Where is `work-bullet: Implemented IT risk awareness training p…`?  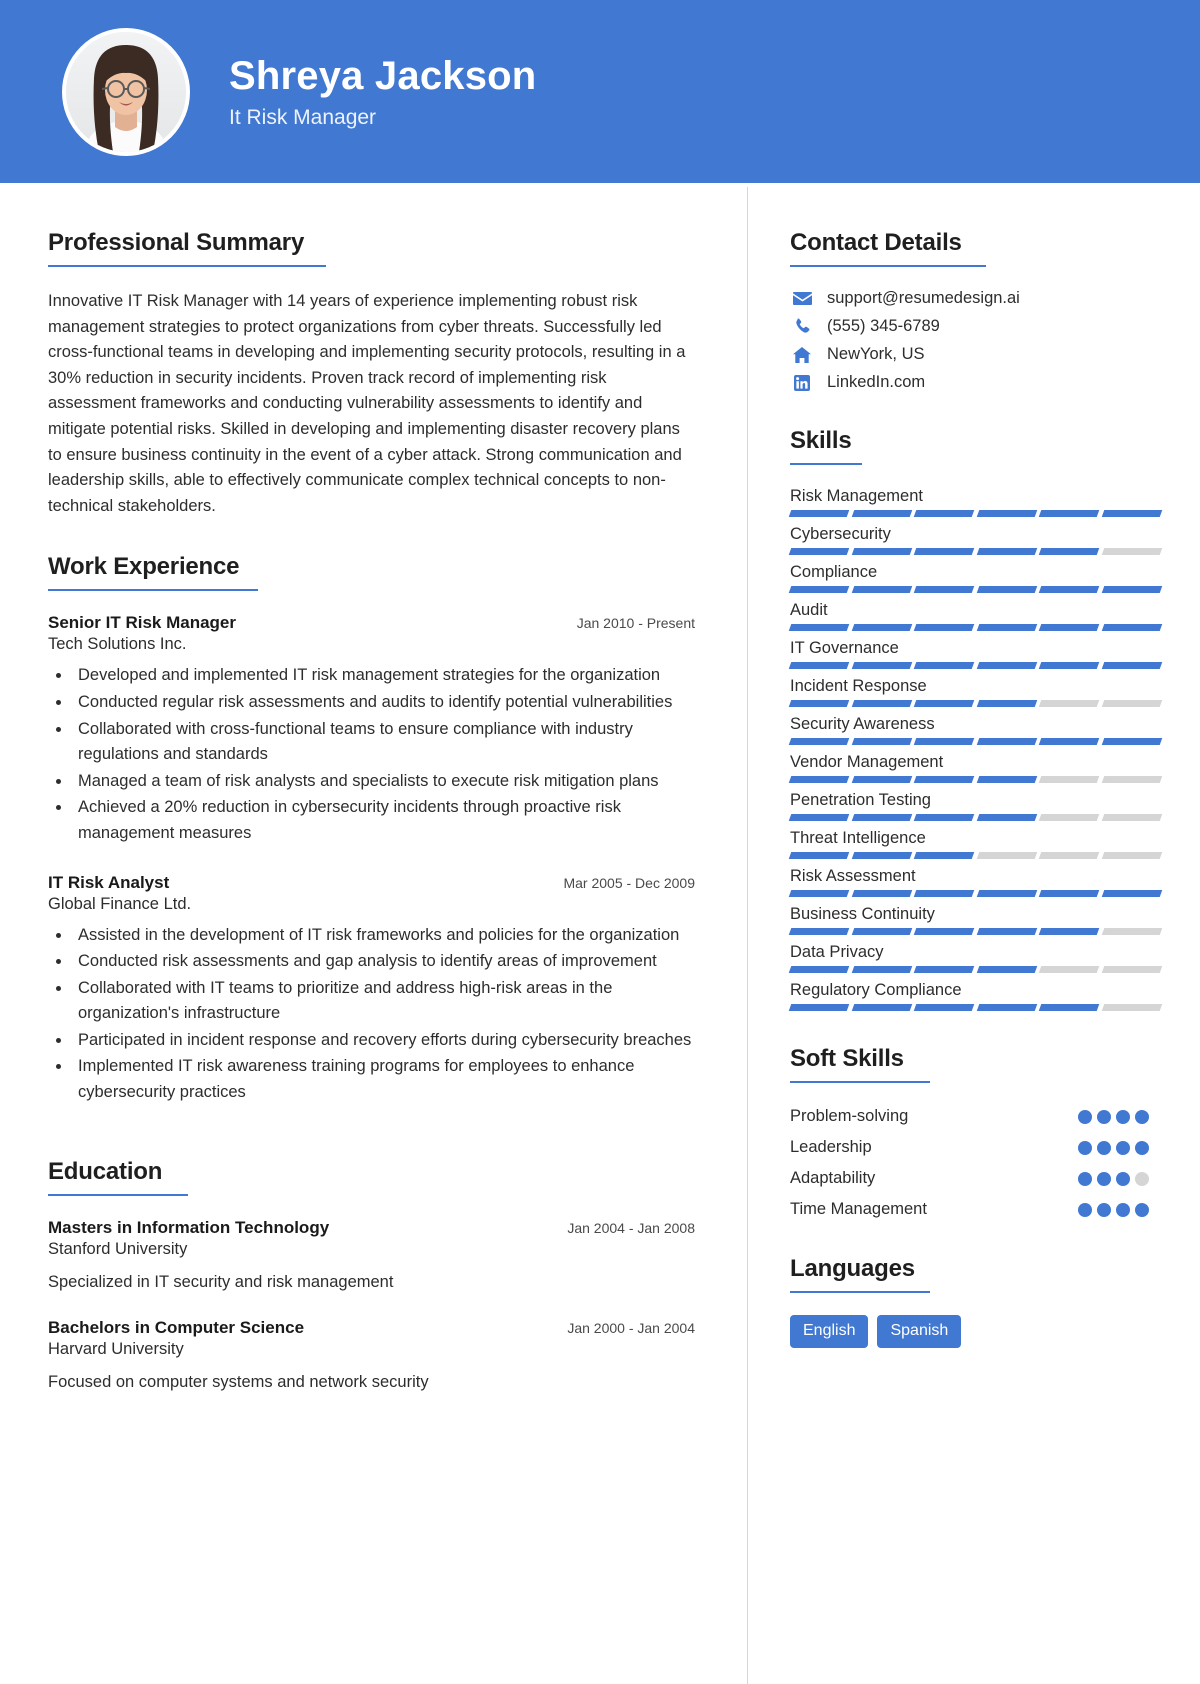
work-bullet: Implemented IT risk awareness training p… is located at coordinates (383, 1079).